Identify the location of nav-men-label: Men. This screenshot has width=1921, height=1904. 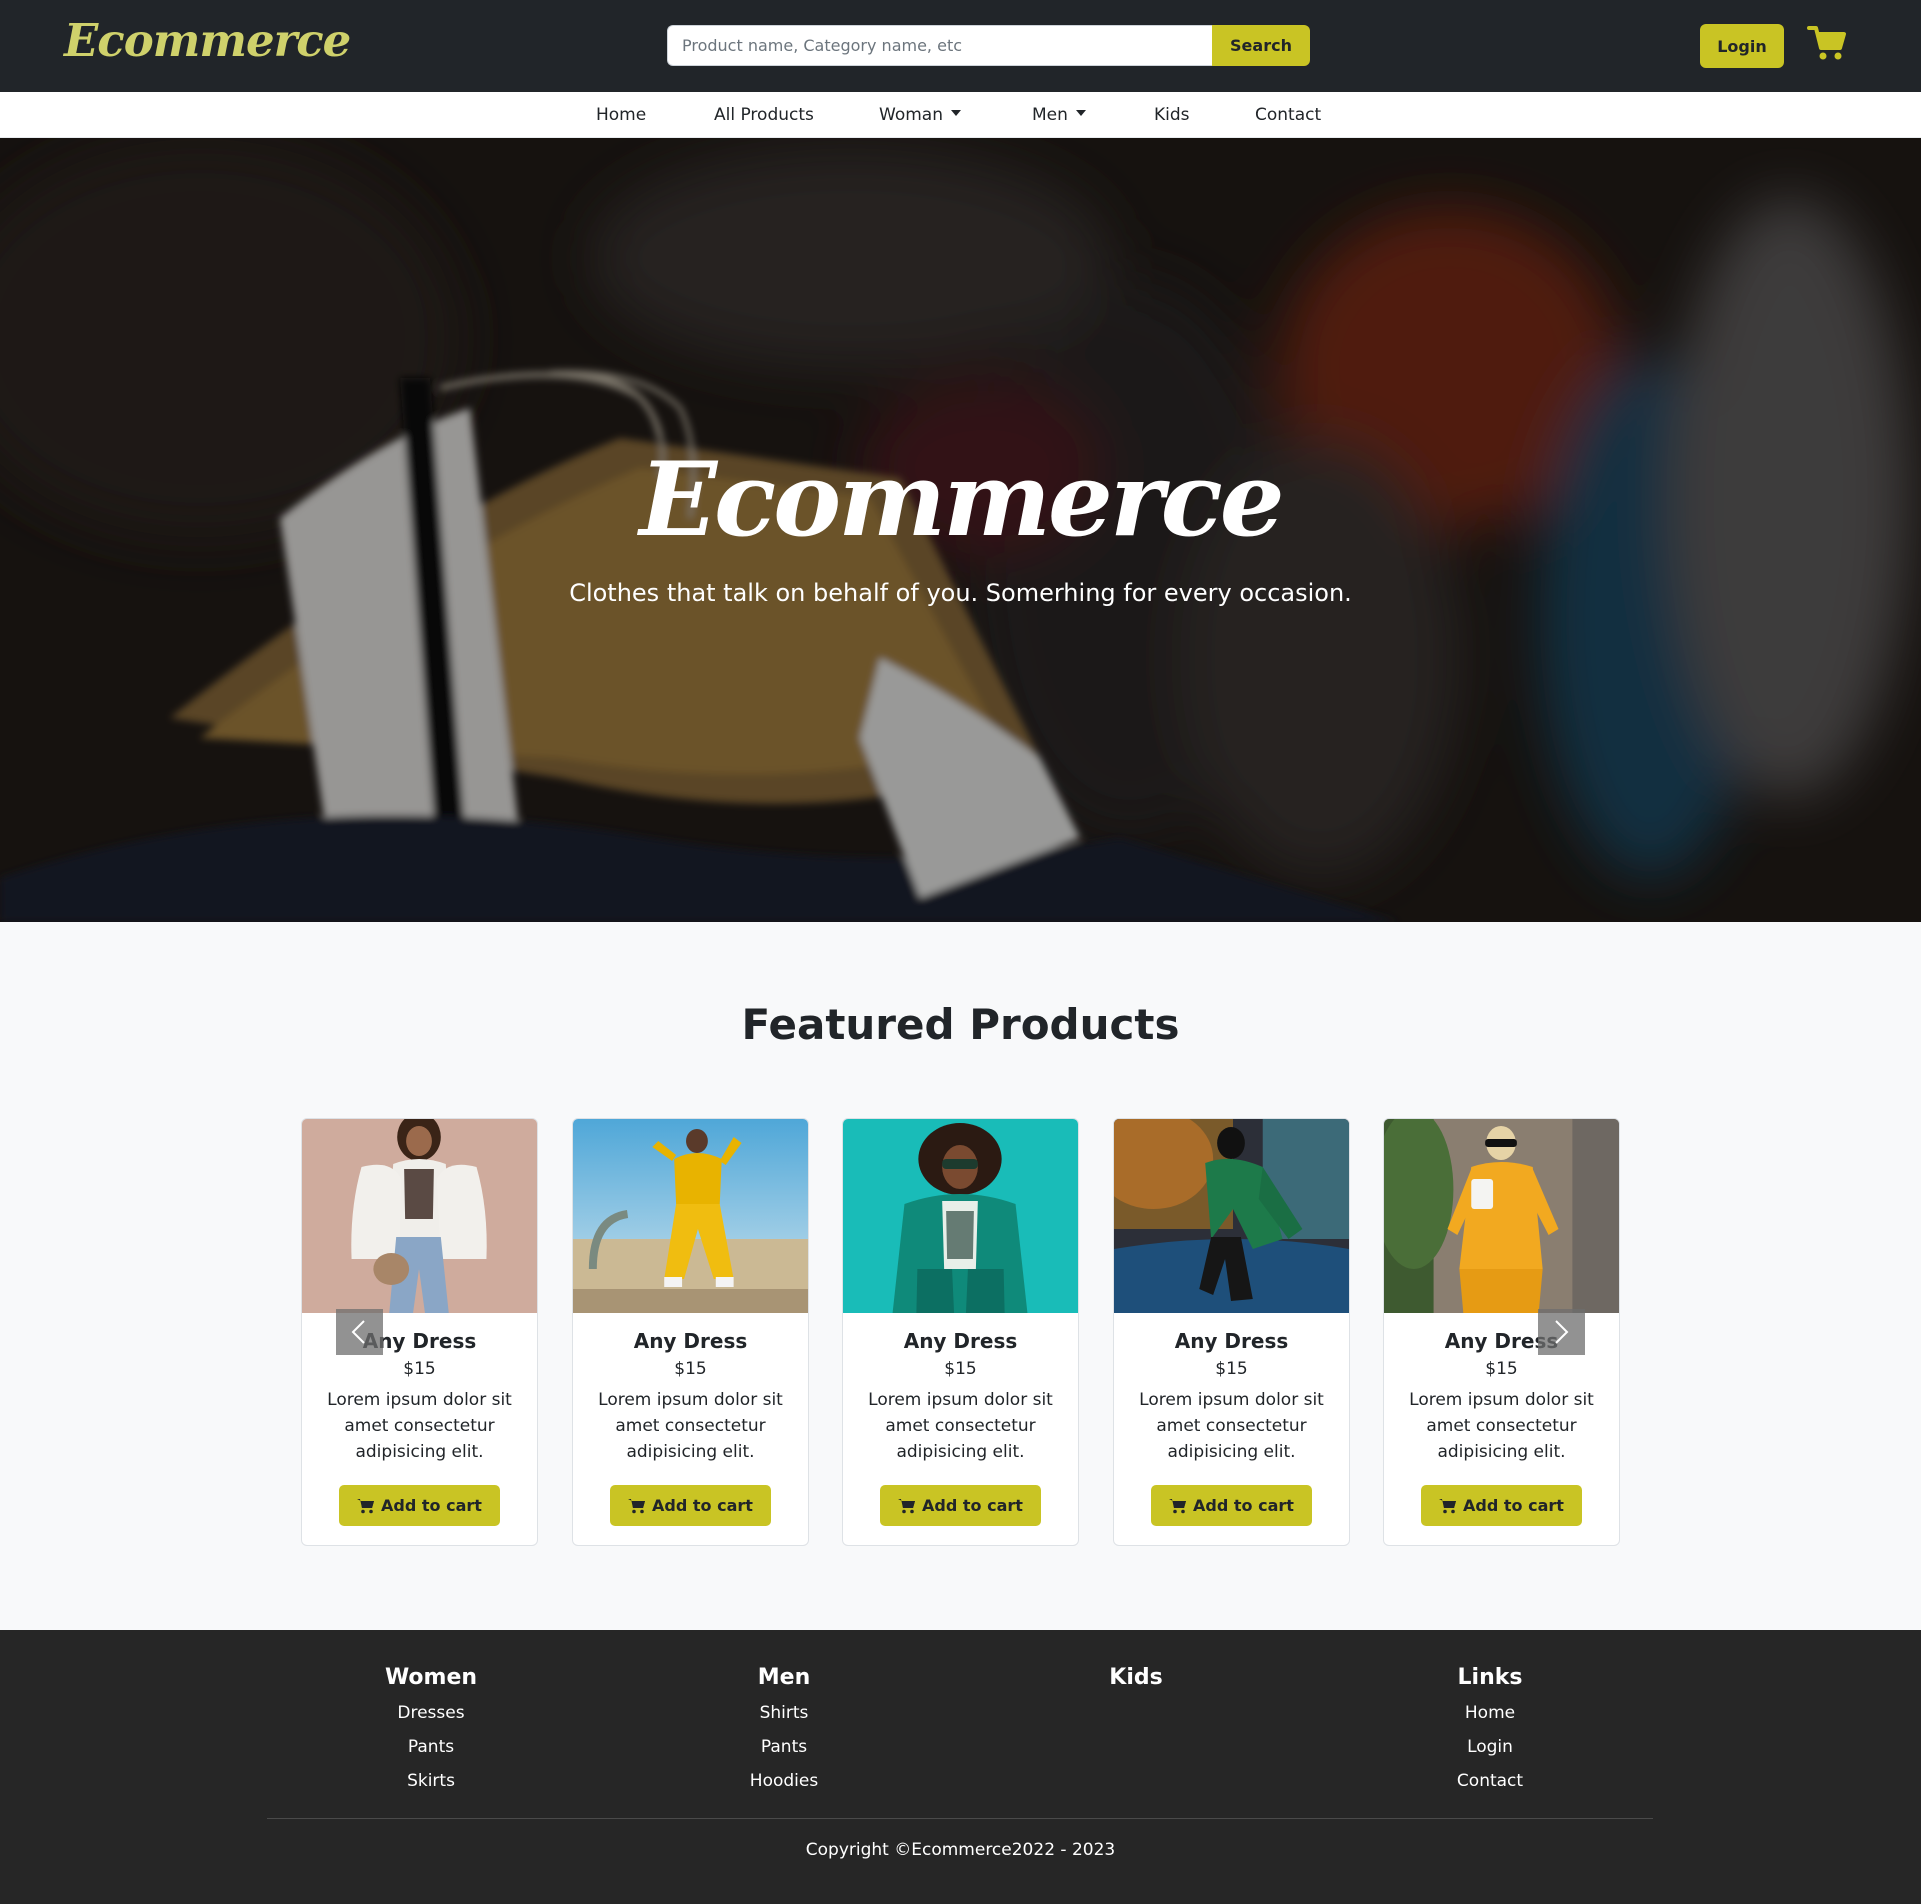
(1050, 115).